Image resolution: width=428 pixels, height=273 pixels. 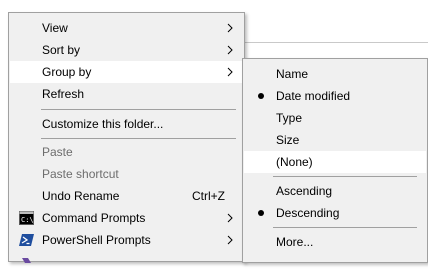 What do you see at coordinates (26, 240) in the screenshot?
I see `powershell-icon` at bounding box center [26, 240].